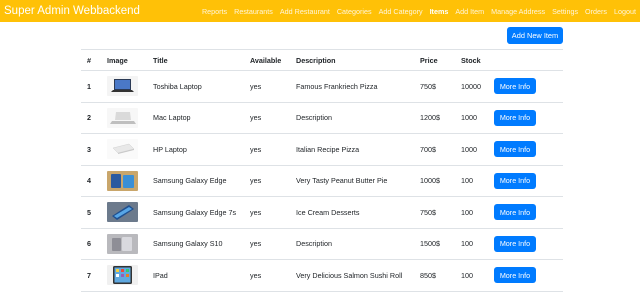 The height and width of the screenshot is (292, 640). Describe the element at coordinates (195, 212) in the screenshot. I see `row-title: Samsung Galaxy Edge 7s` at that location.